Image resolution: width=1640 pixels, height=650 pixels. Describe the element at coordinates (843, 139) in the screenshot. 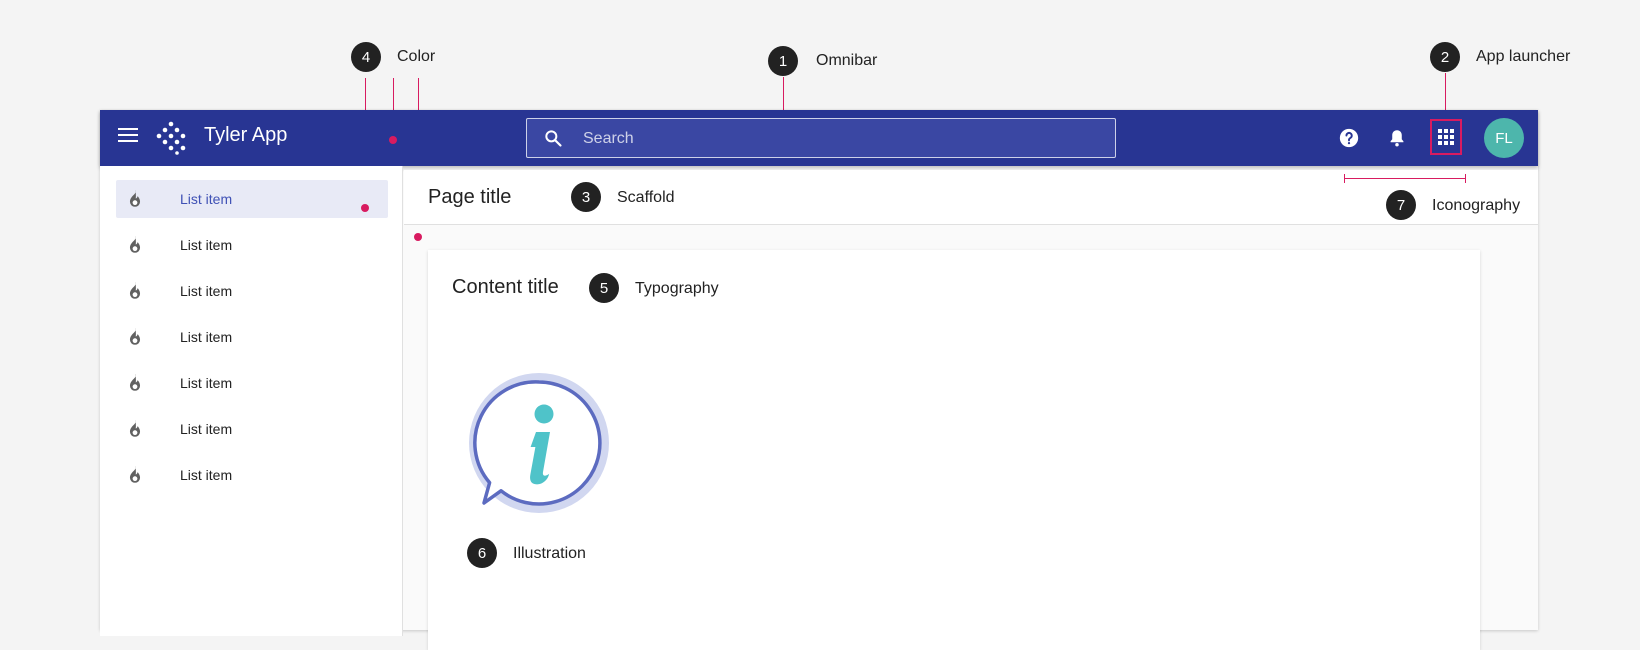

I see `search-input` at that location.